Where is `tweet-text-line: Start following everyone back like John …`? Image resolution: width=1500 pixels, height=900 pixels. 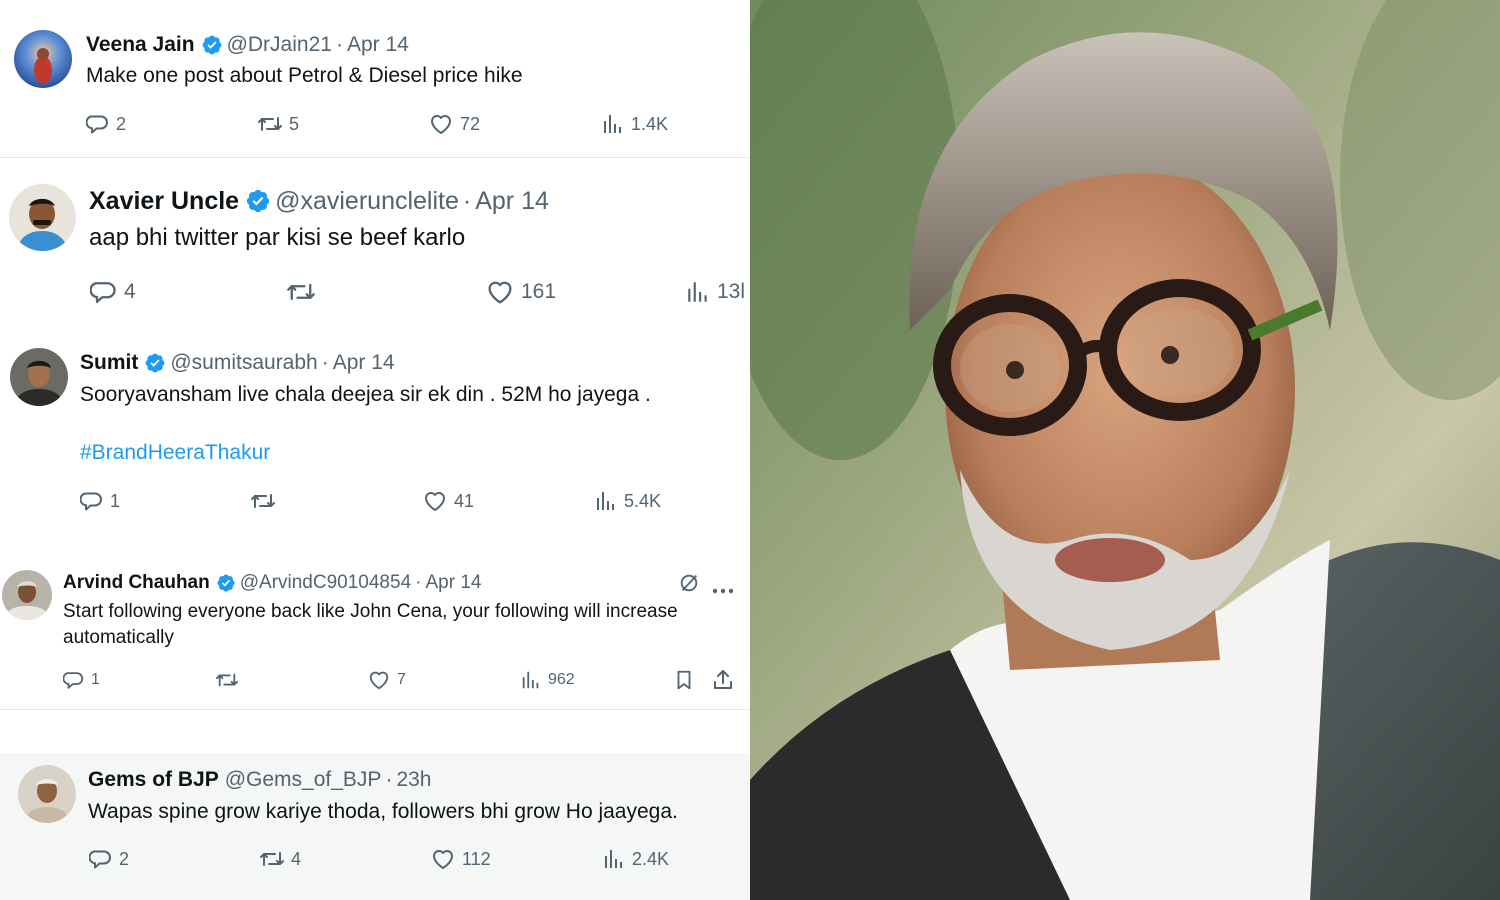
tweet-text-line: Start following everyone back like John … is located at coordinates (370, 611).